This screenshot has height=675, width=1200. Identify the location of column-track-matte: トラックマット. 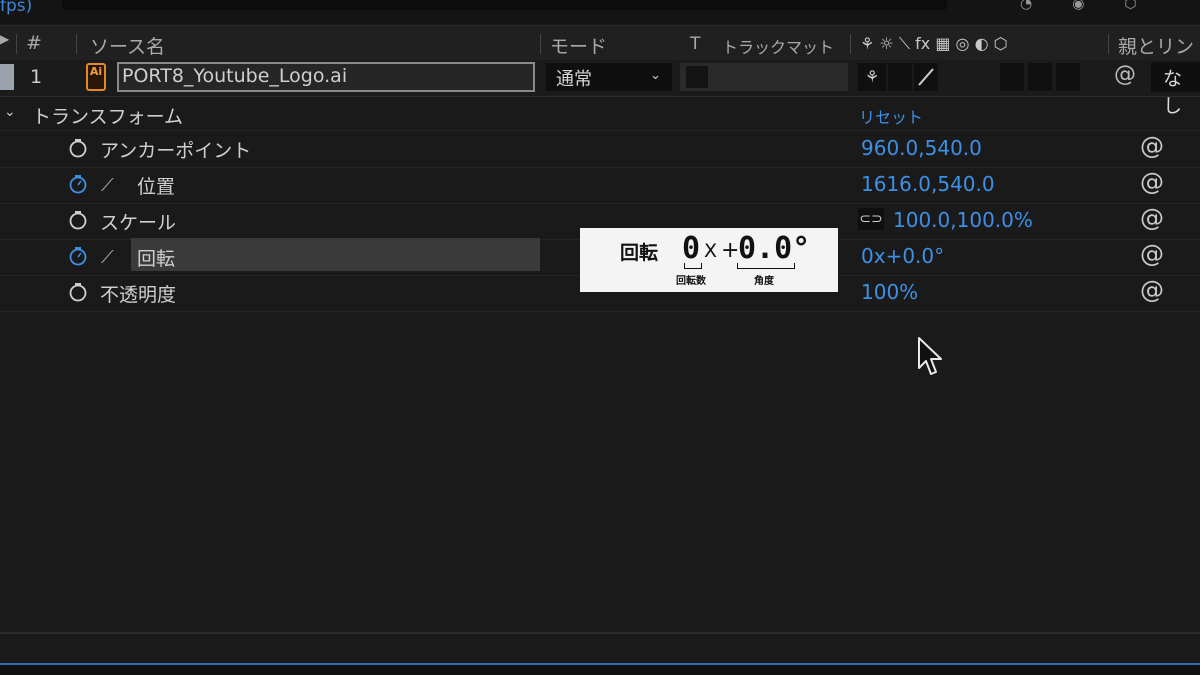
(778, 46).